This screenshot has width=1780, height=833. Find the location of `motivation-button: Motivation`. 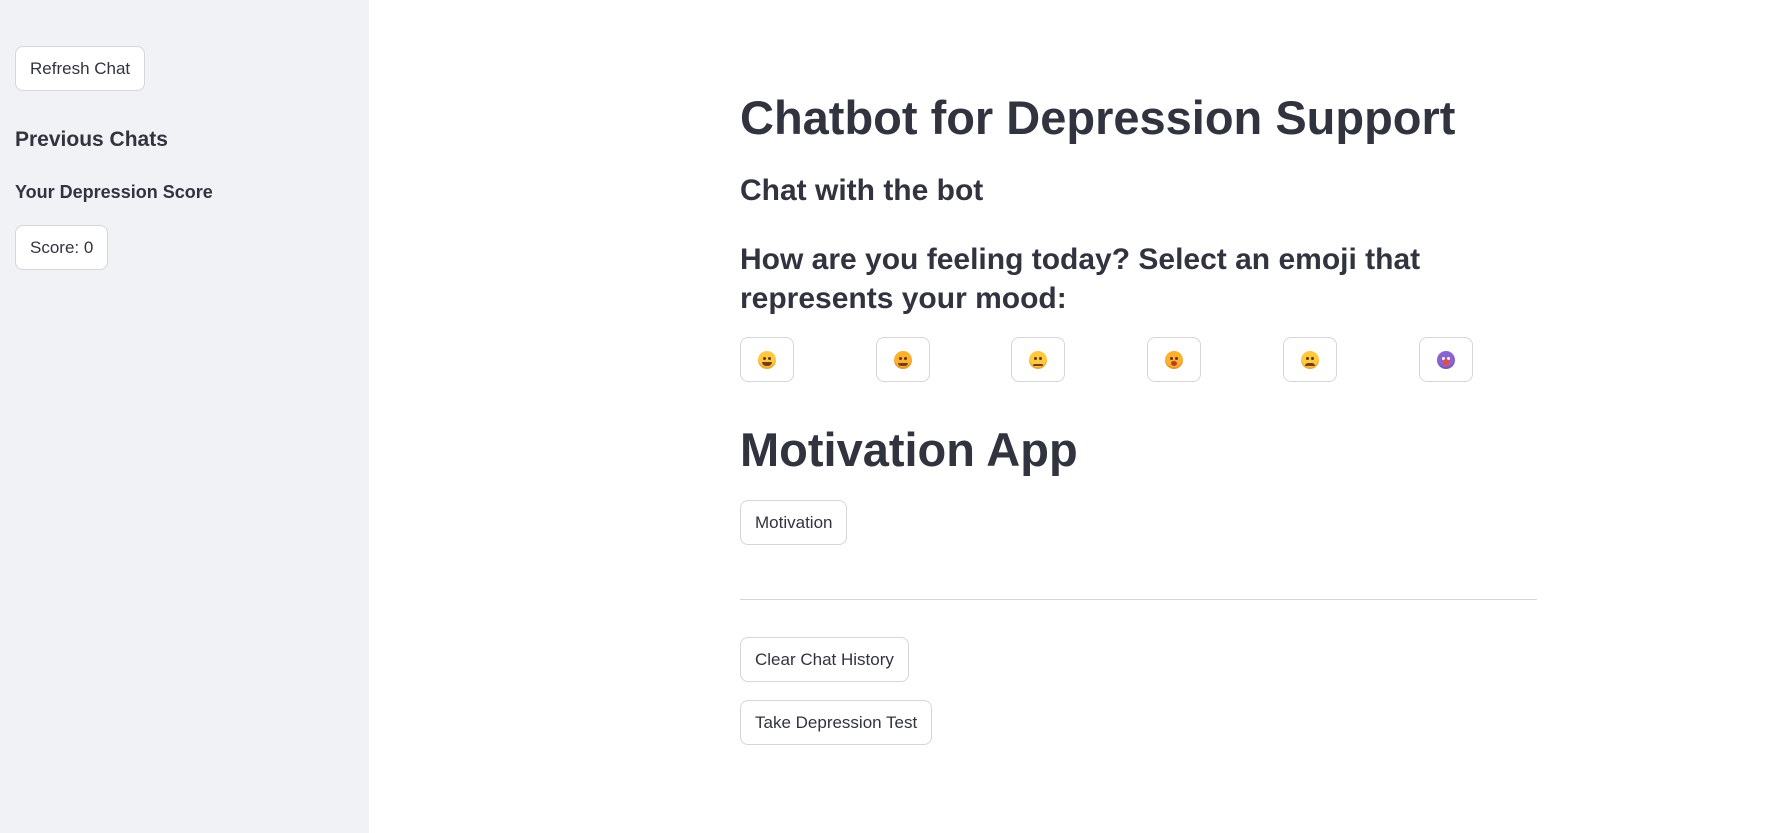

motivation-button: Motivation is located at coordinates (794, 522).